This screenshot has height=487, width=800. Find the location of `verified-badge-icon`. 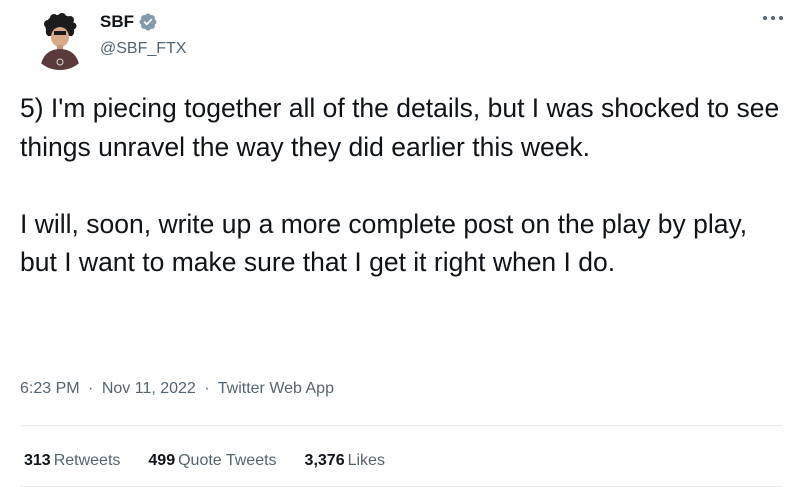

verified-badge-icon is located at coordinates (148, 22).